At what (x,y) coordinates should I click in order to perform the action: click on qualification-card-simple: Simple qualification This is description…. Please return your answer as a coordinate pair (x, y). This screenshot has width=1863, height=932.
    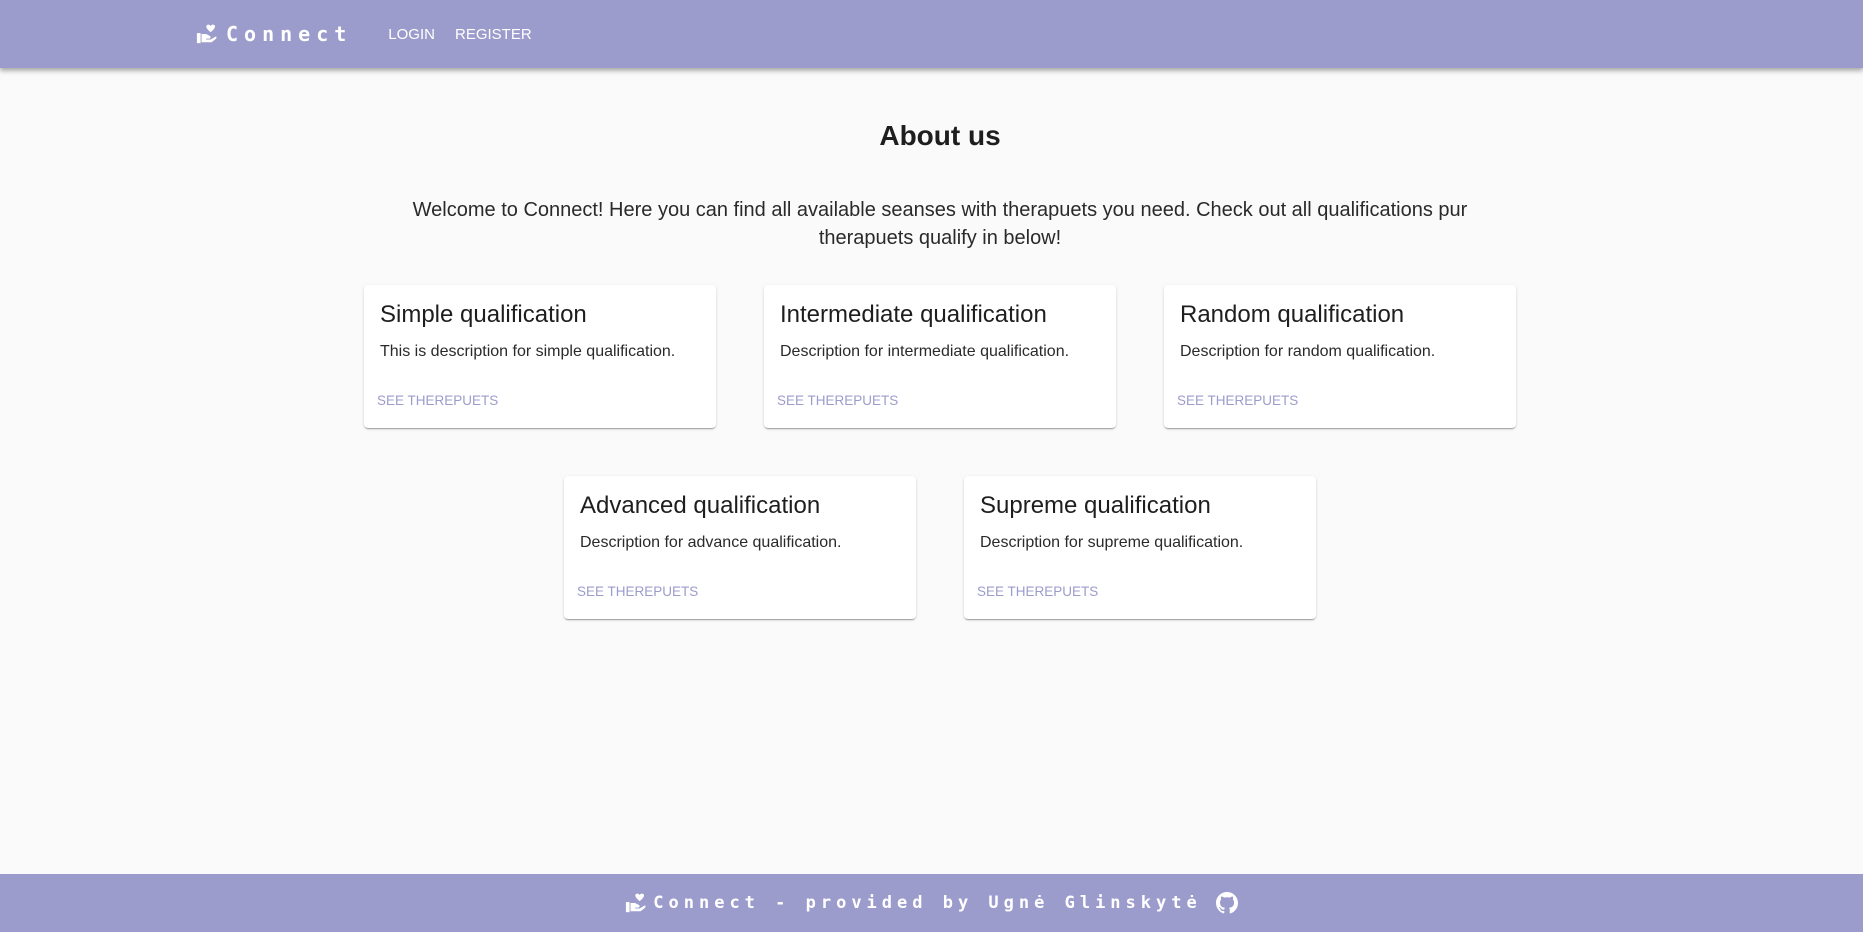
    Looking at the image, I should click on (540, 356).